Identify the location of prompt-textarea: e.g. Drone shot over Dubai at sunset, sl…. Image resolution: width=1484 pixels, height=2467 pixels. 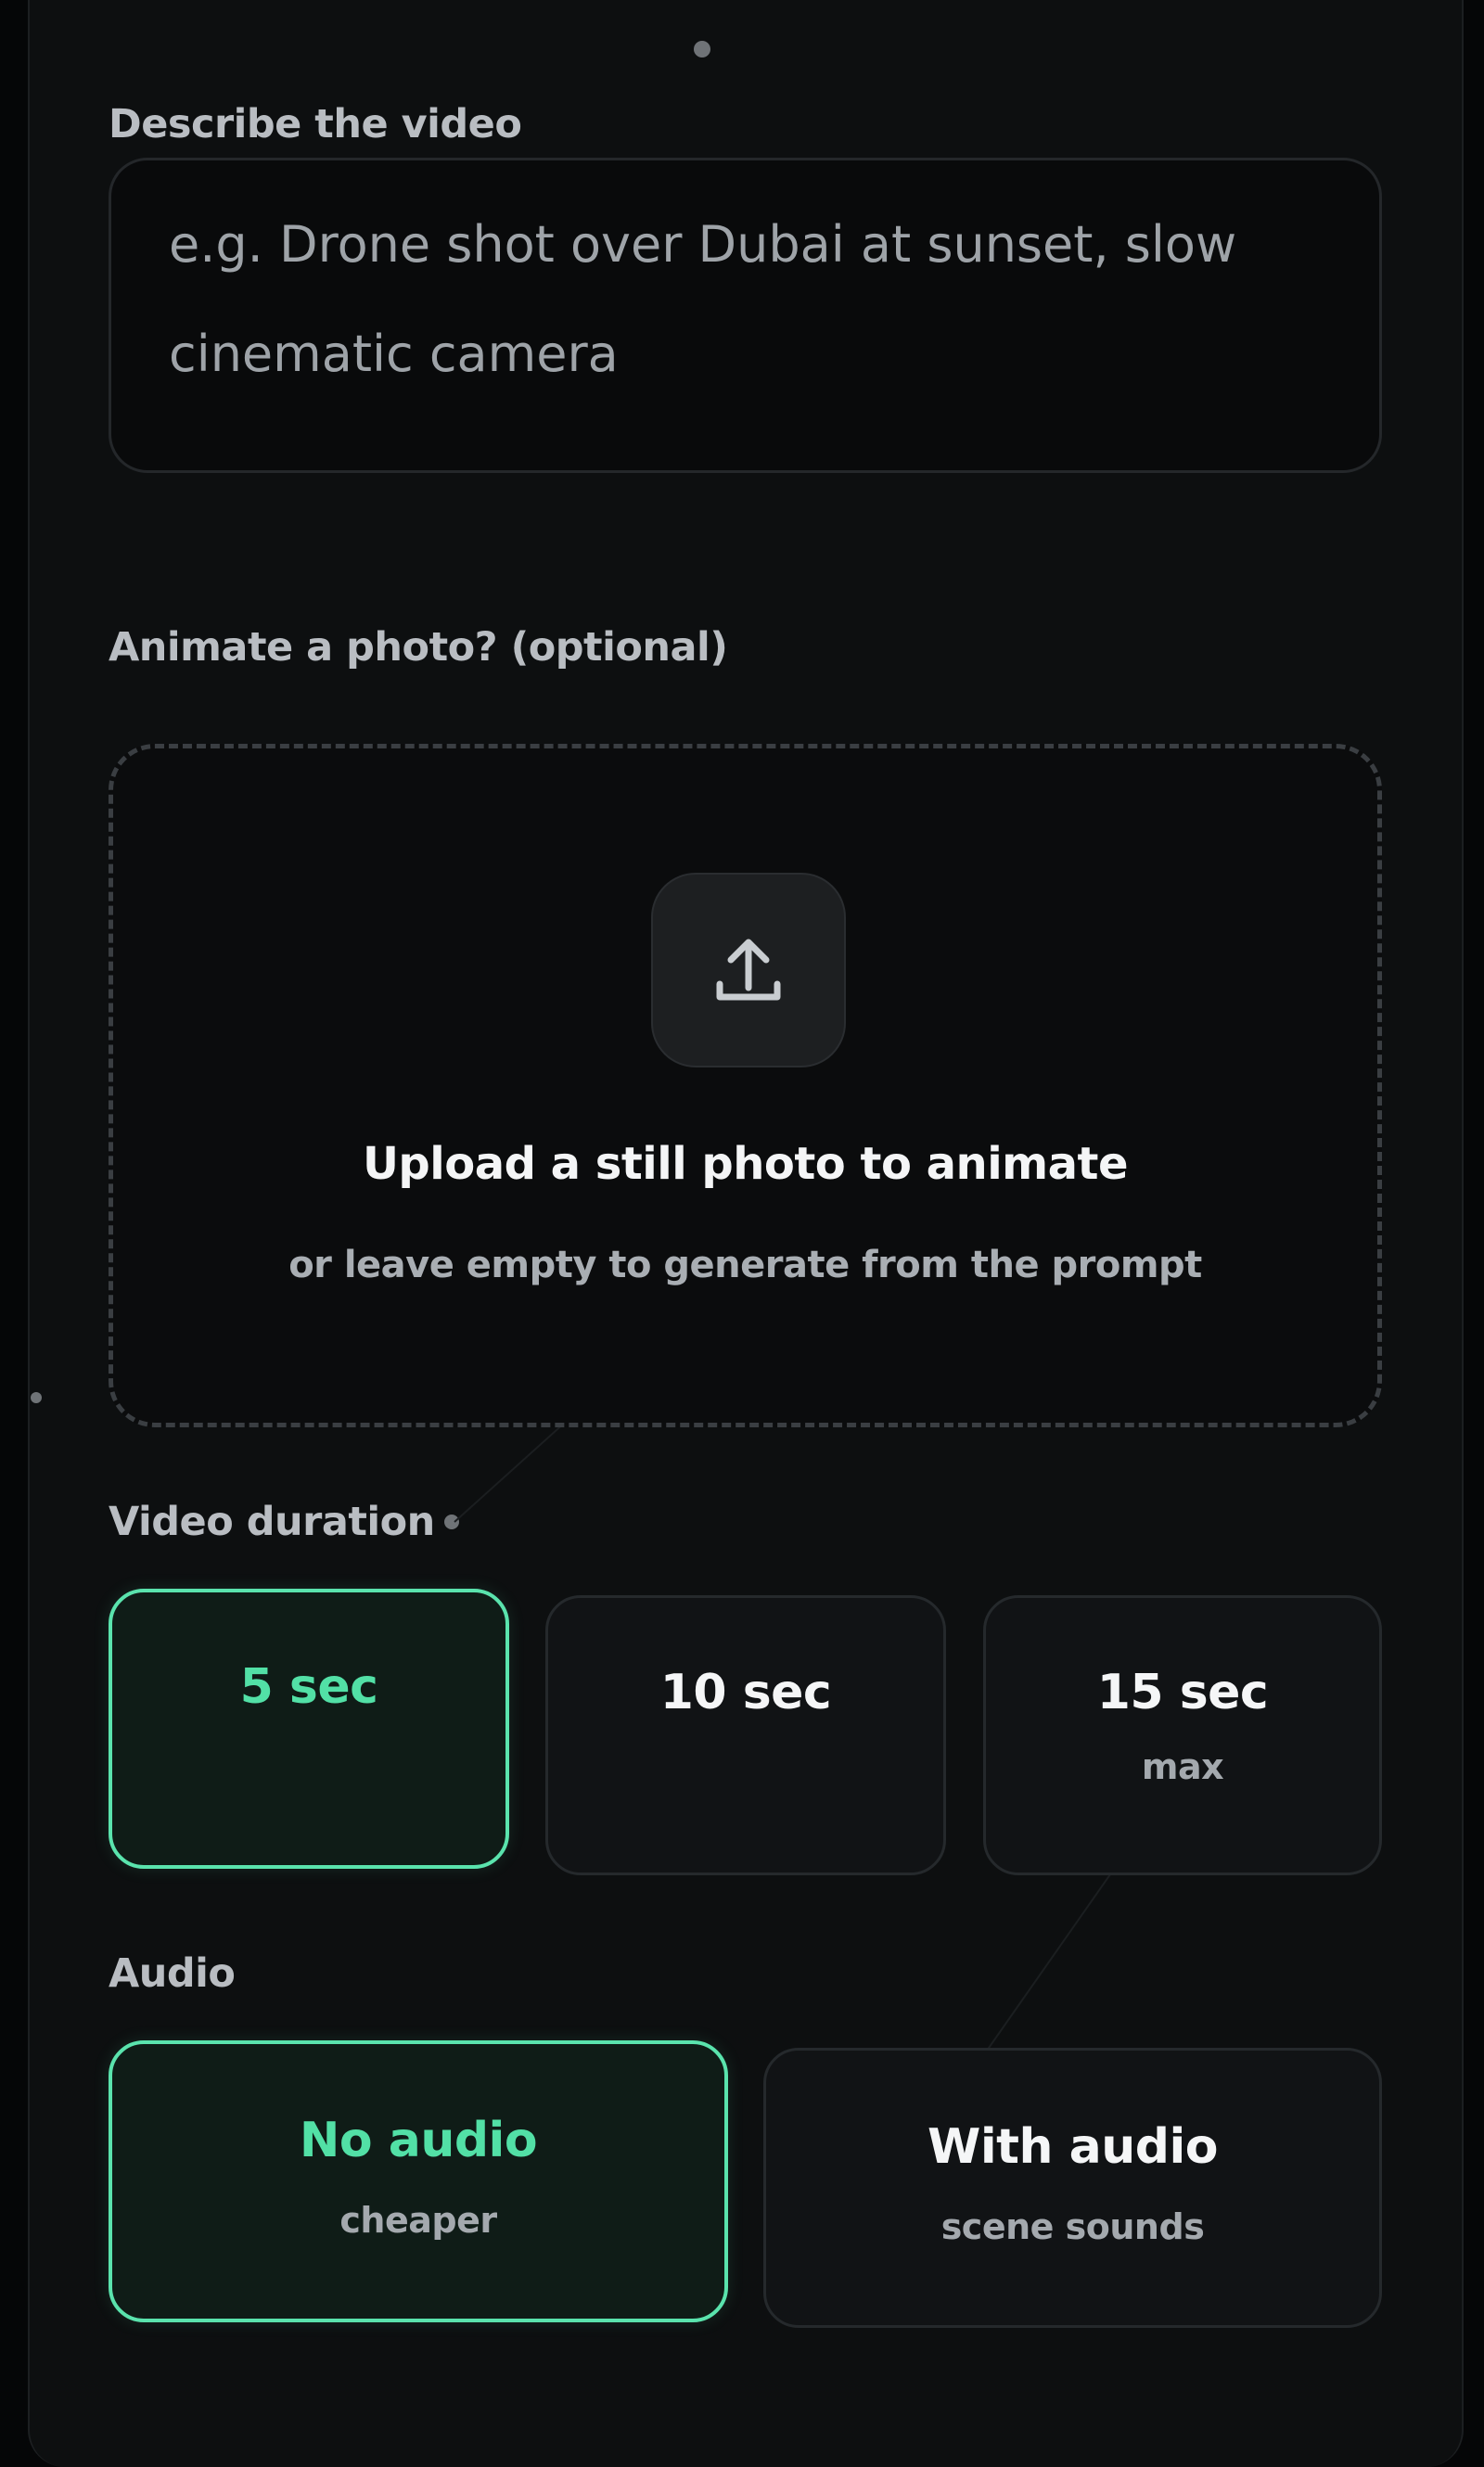
(745, 315).